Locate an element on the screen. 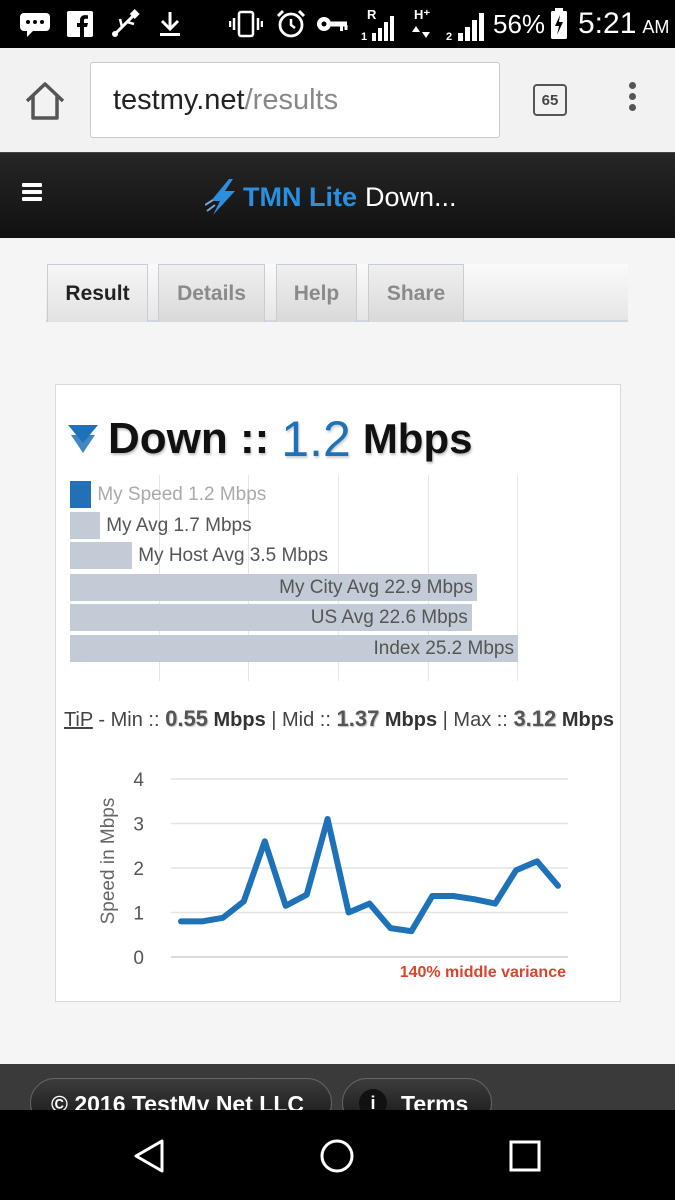  battery-charging-icon is located at coordinates (559, 24).